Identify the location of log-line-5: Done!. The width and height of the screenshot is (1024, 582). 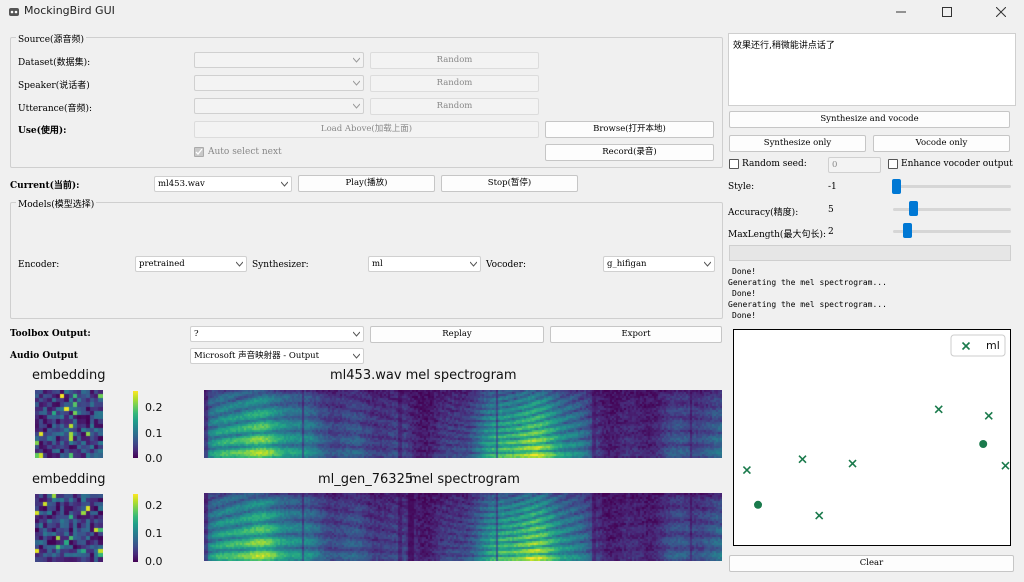
(744, 315).